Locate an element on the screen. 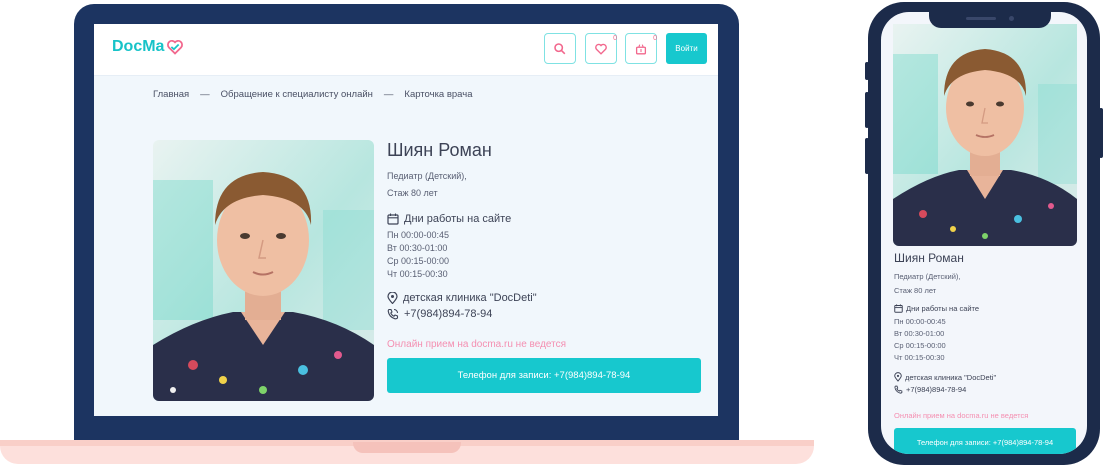  doctor-experience-mobile: Стаж 80 лет is located at coordinates (915, 290).